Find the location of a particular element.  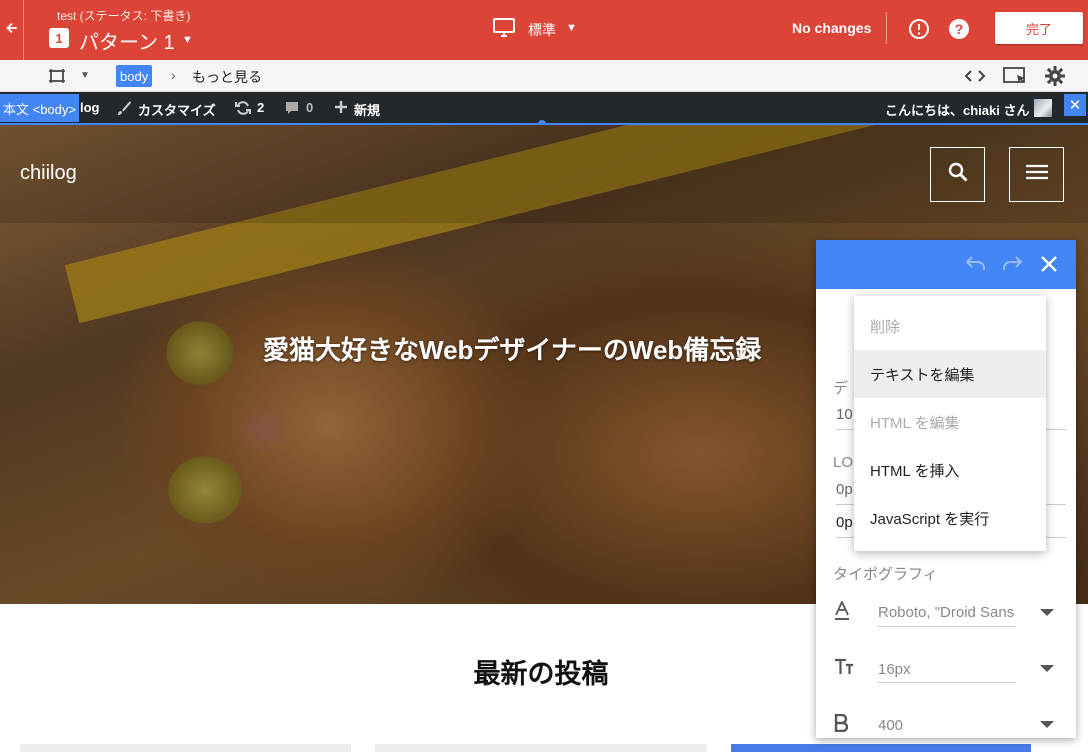

variant-dropdown-caret-icon: ▼ is located at coordinates (187, 40).